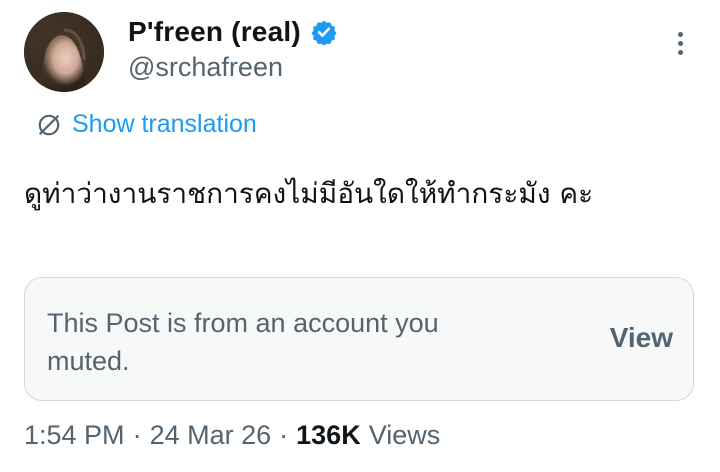 This screenshot has height=472, width=720. Describe the element at coordinates (49, 124) in the screenshot. I see `translate-icon` at that location.